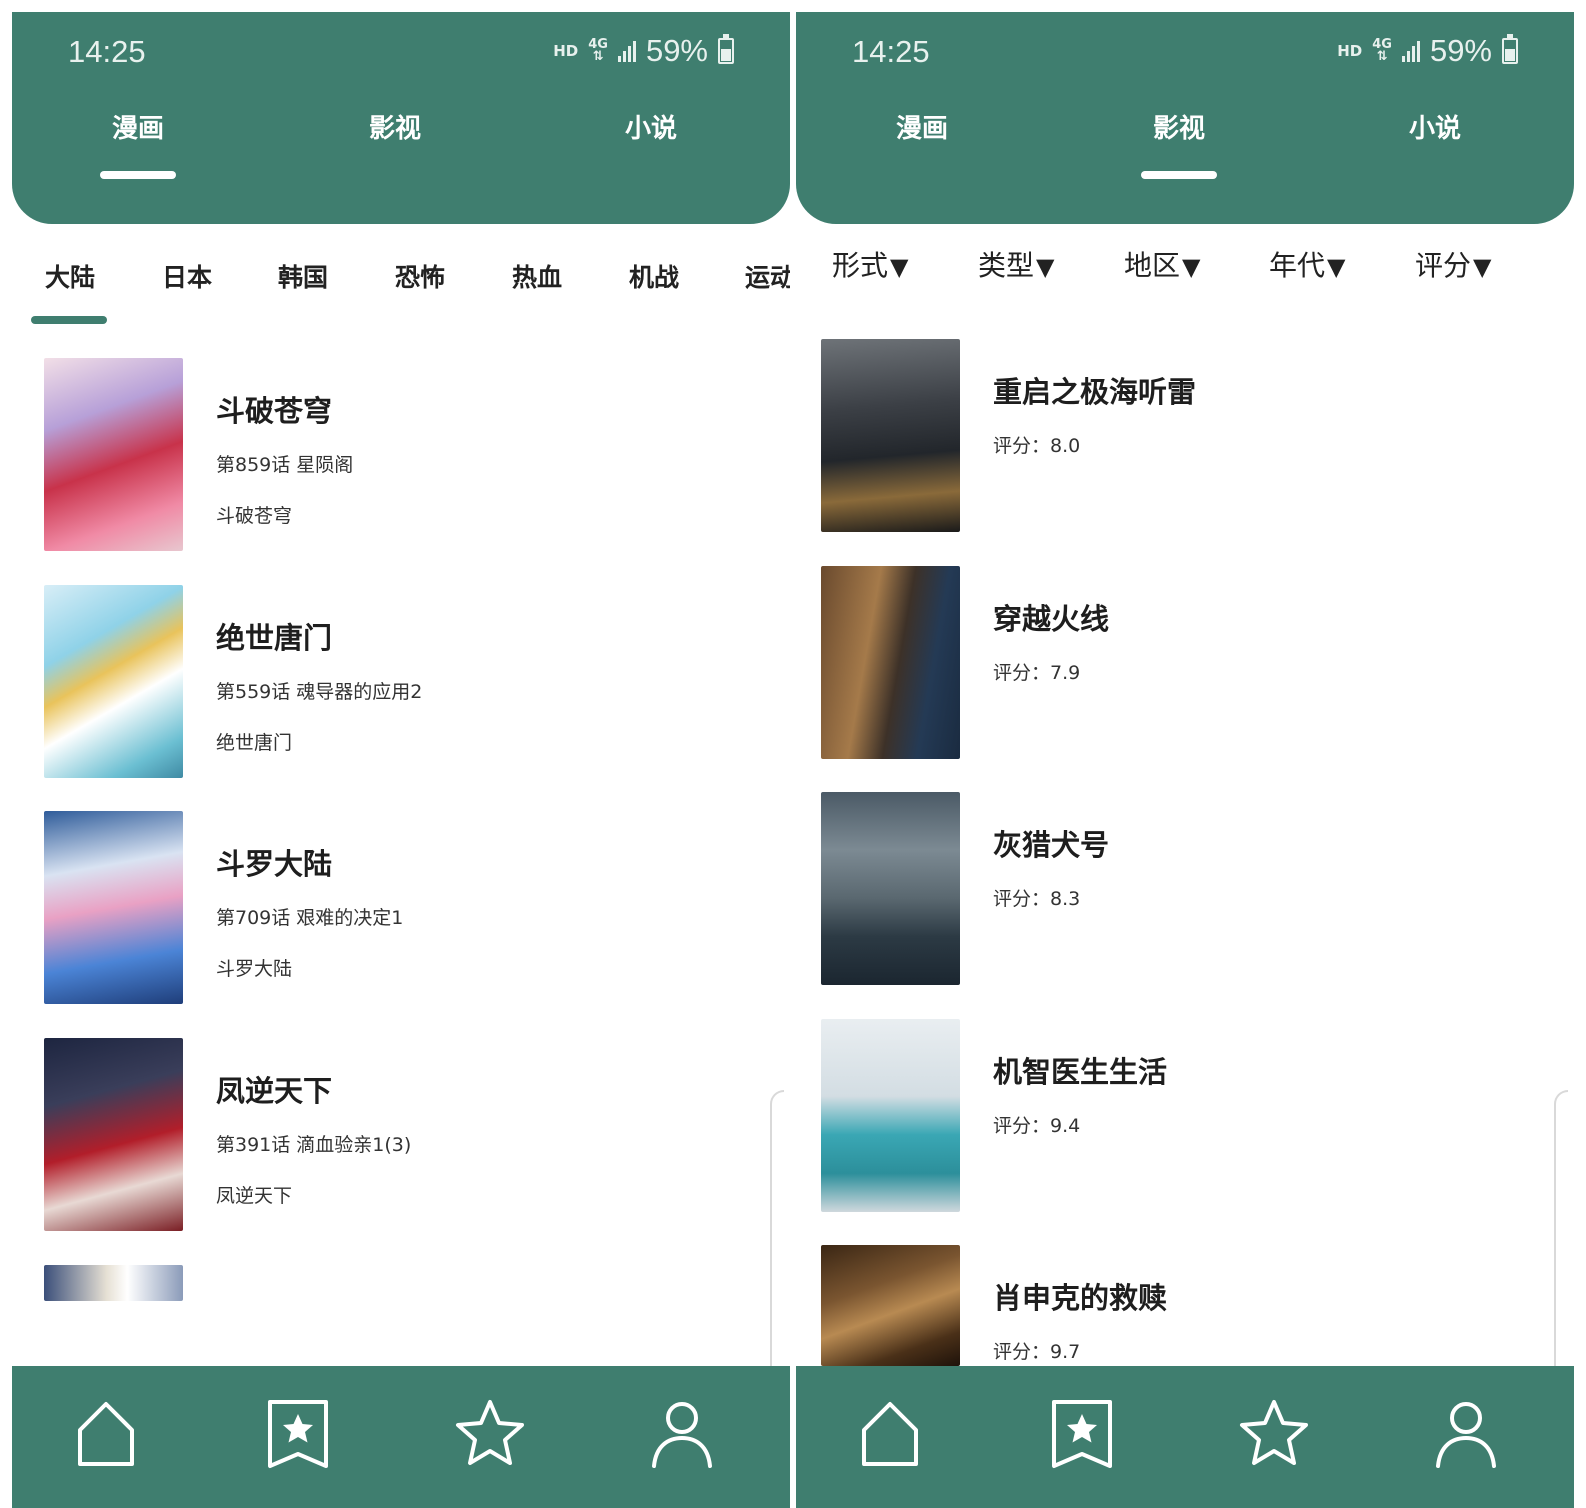  Describe the element at coordinates (767, 276) in the screenshot. I see `category-tab-sports: 运动` at that location.